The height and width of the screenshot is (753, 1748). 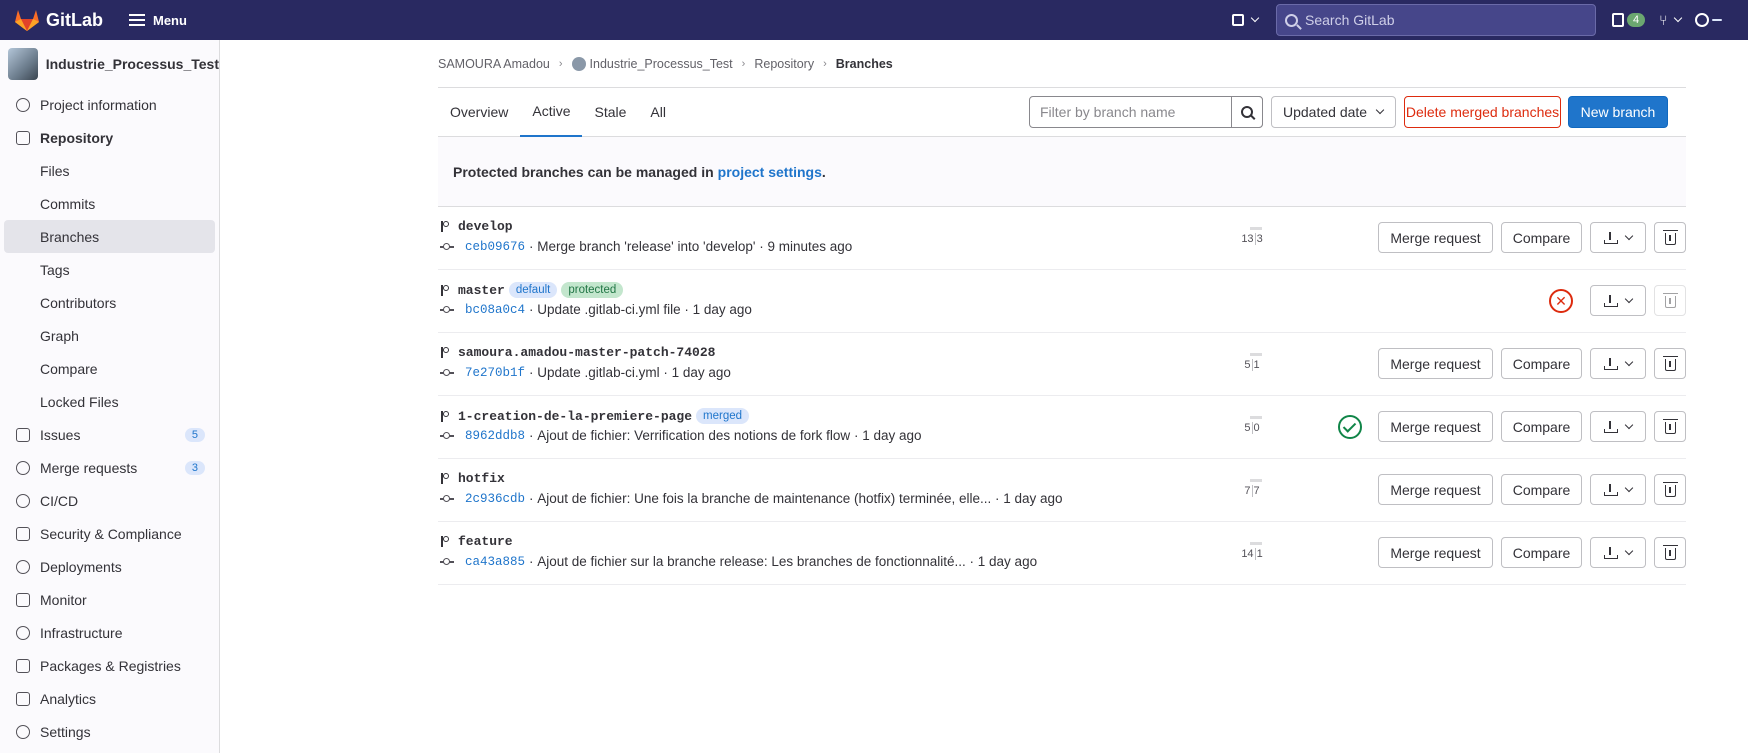 I want to click on sidebar-item-tags: Tags, so click(x=109, y=269).